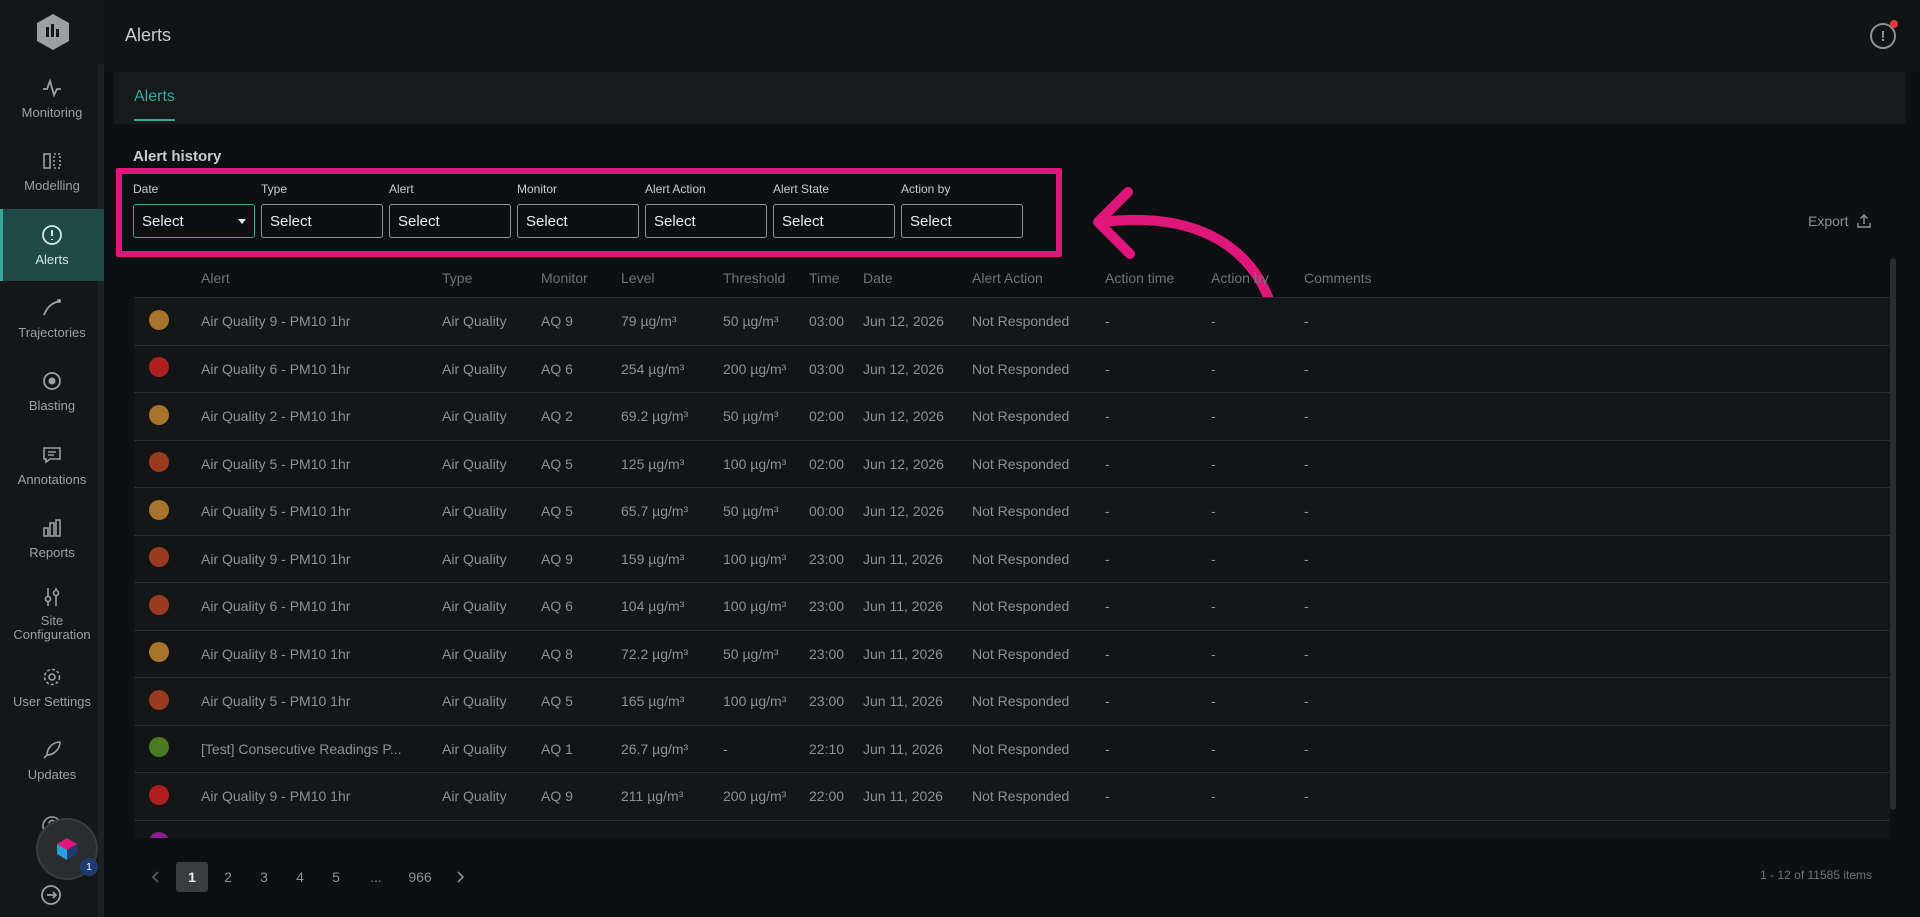 The image size is (1920, 917). What do you see at coordinates (228, 877) in the screenshot?
I see `page-button: 2` at bounding box center [228, 877].